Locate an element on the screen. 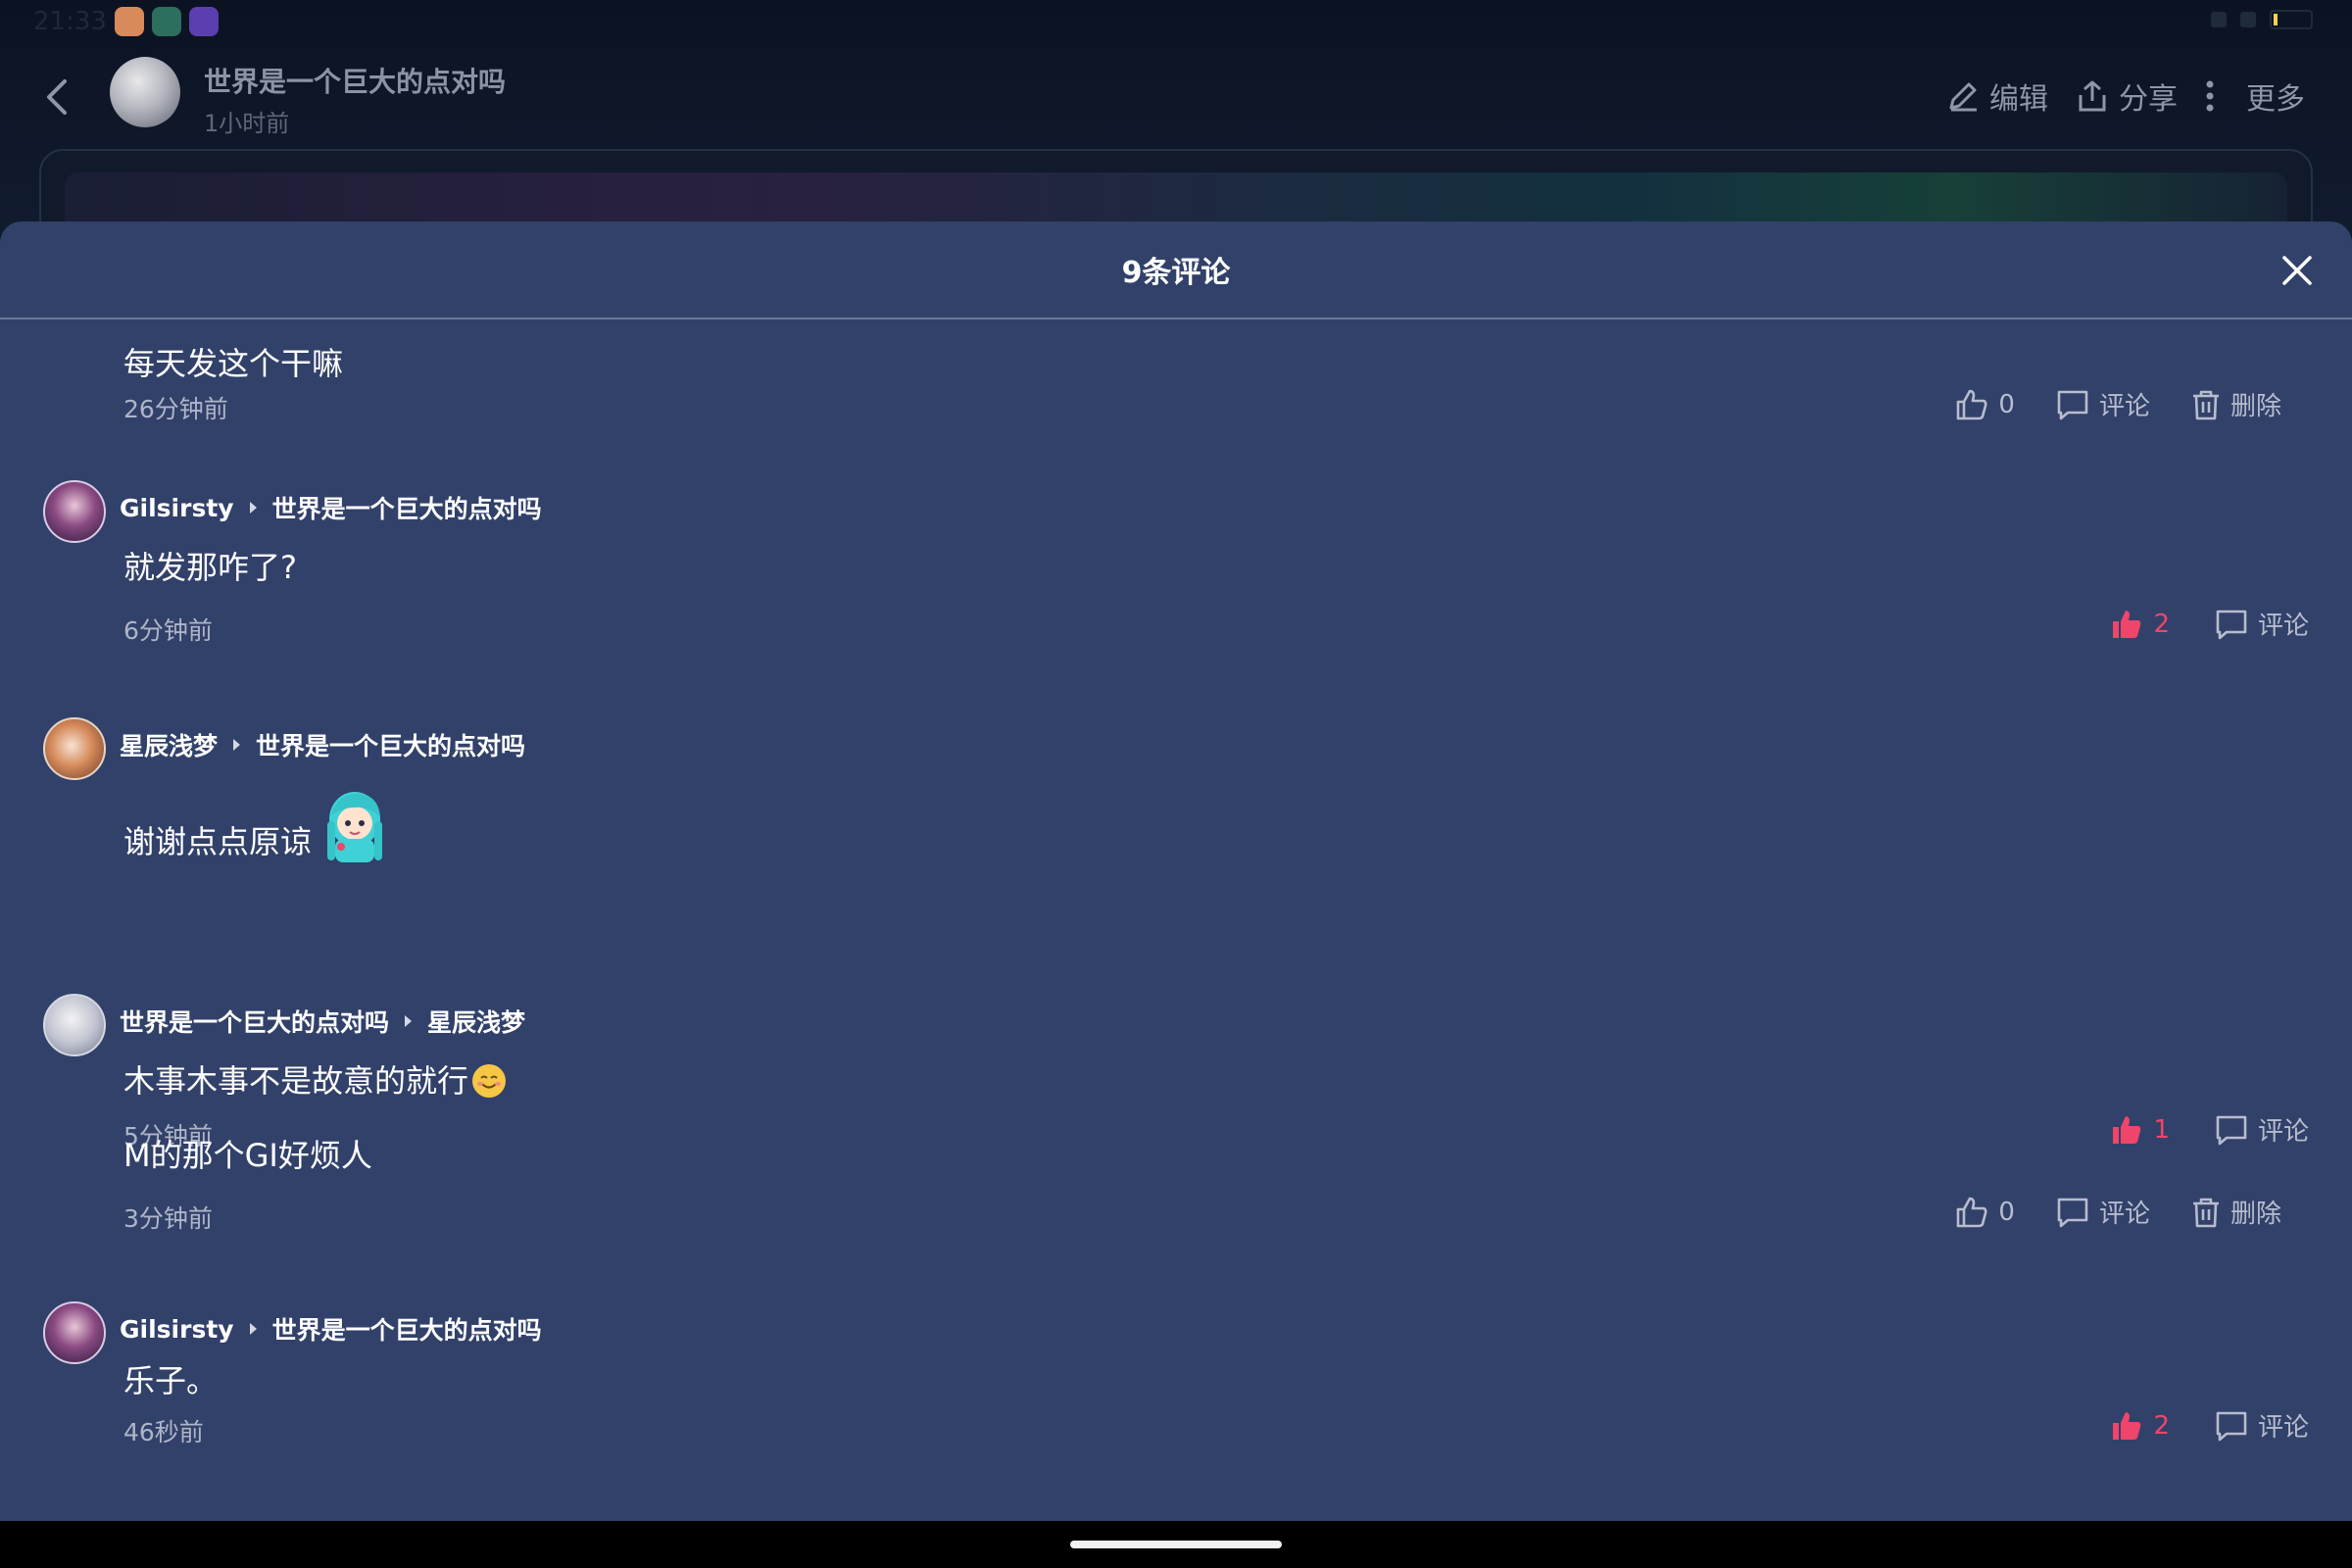 The image size is (2352, 1568). comment-text-line: 谢谢点点原谅 is located at coordinates (257, 827).